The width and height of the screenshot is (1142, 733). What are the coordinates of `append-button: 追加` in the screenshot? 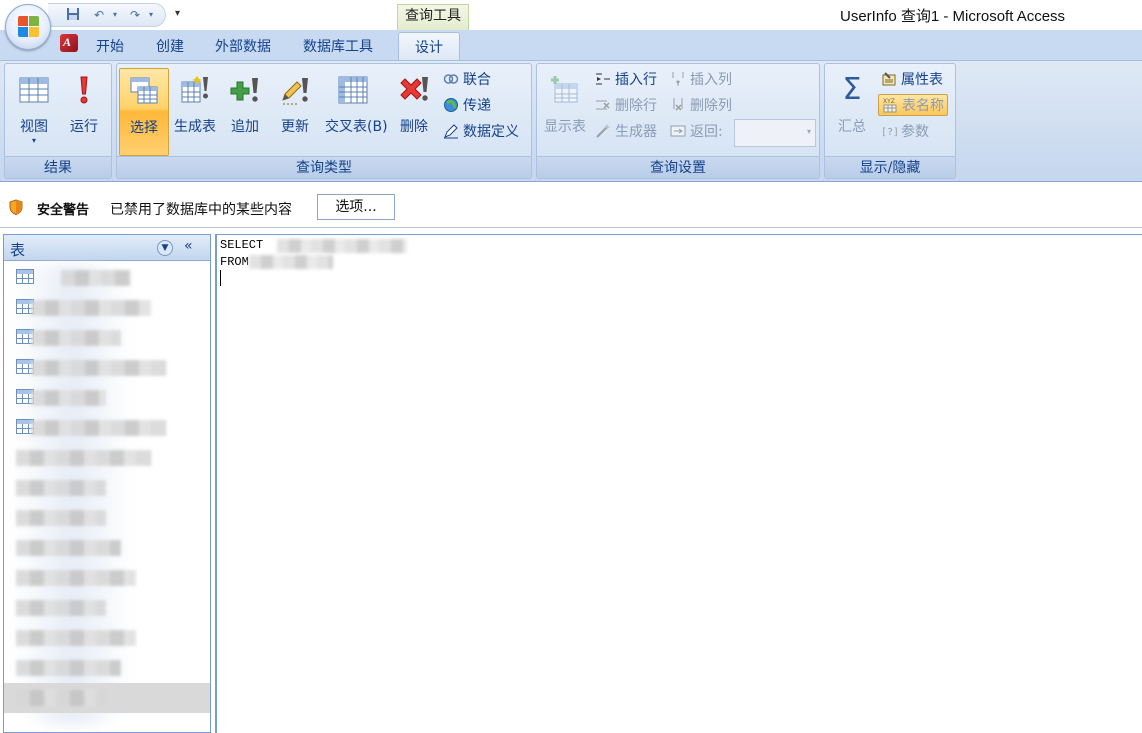 It's located at (245, 112).